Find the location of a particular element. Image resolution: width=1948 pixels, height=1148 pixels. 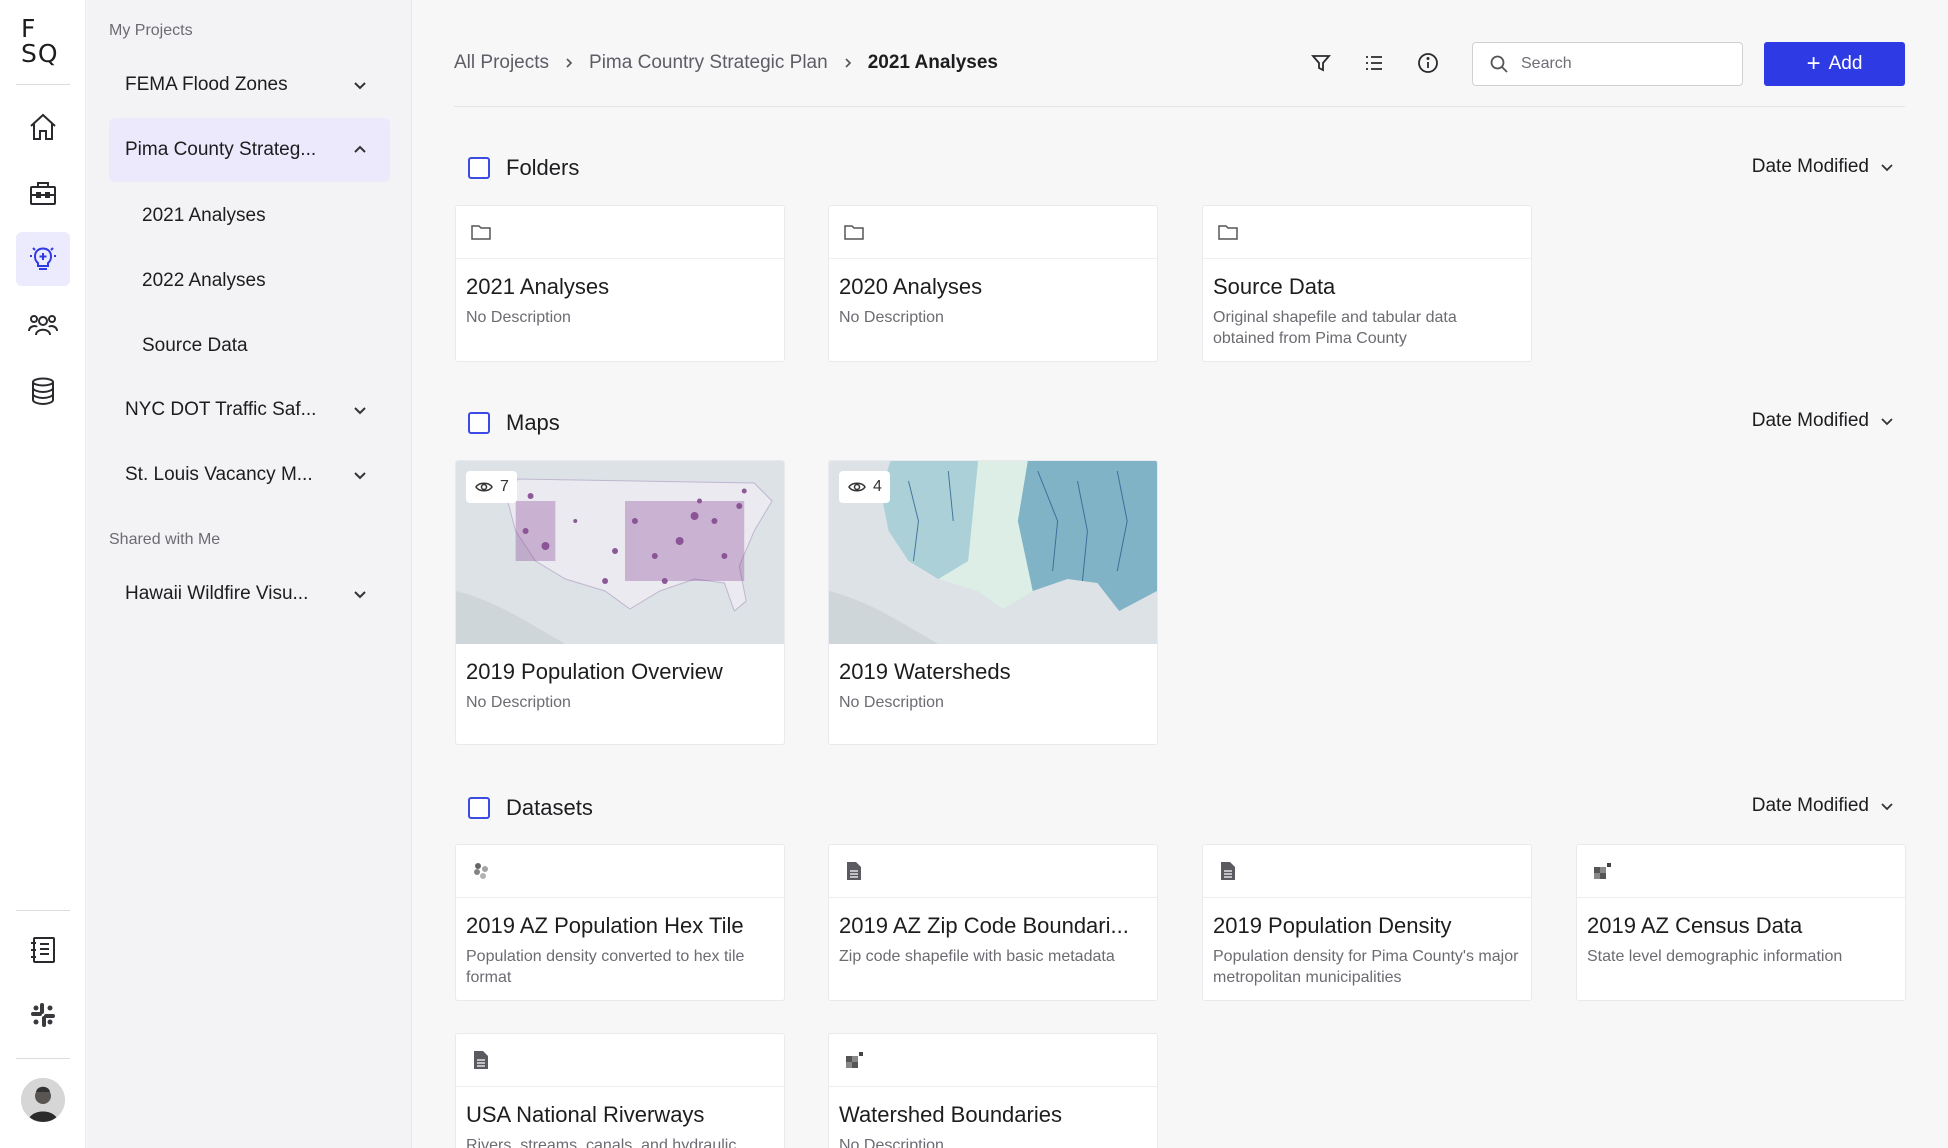

add-button-label: Add is located at coordinates (1845, 63).